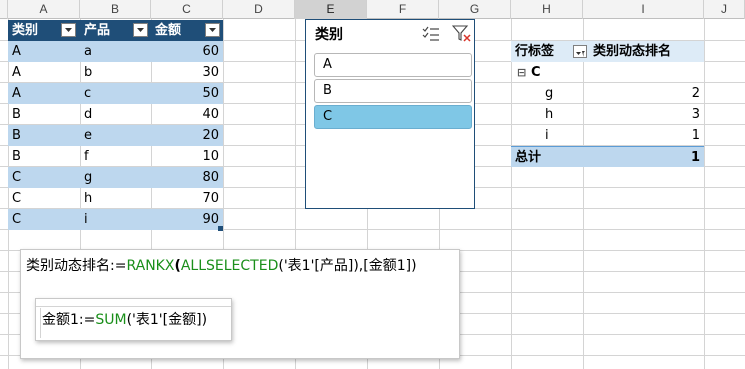  Describe the element at coordinates (393, 65) in the screenshot. I see `slicer-item-a: A` at that location.